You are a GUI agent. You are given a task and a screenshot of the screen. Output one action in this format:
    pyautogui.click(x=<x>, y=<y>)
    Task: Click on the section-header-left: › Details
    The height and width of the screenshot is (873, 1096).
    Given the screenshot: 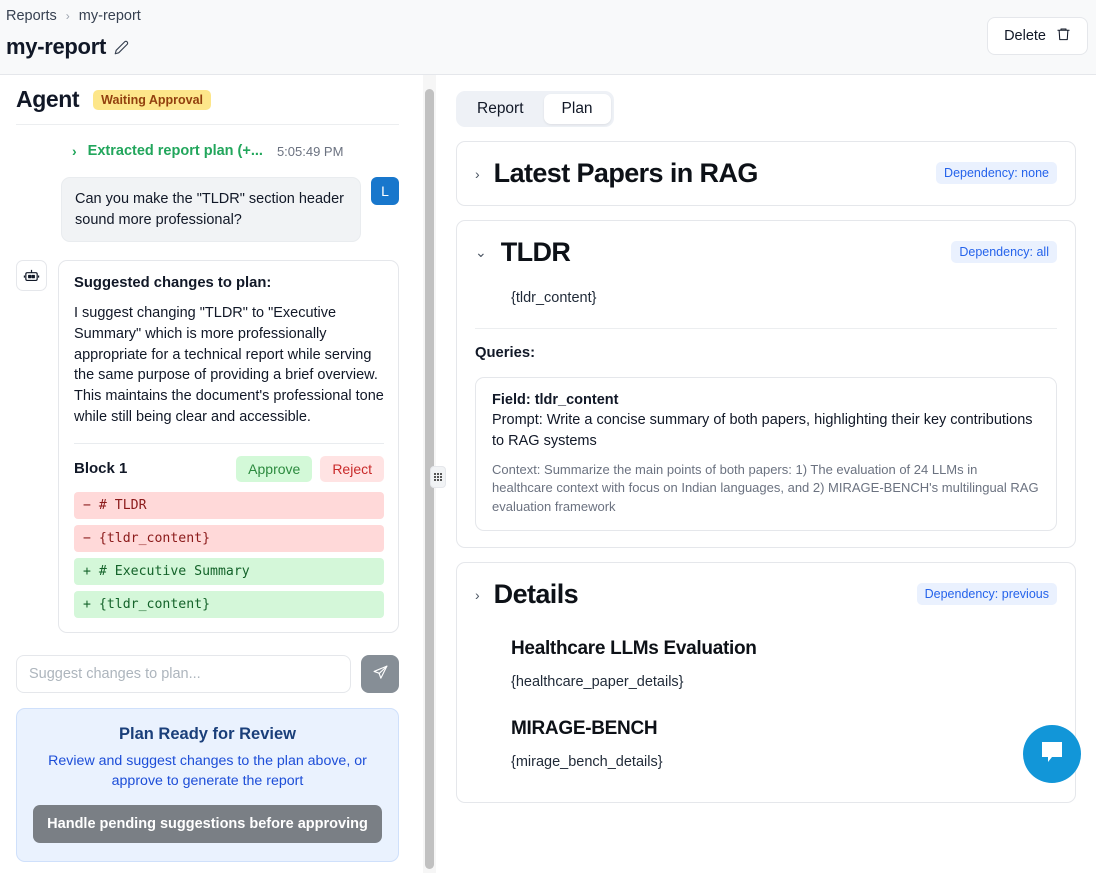 What is the action you would take?
    pyautogui.click(x=527, y=594)
    